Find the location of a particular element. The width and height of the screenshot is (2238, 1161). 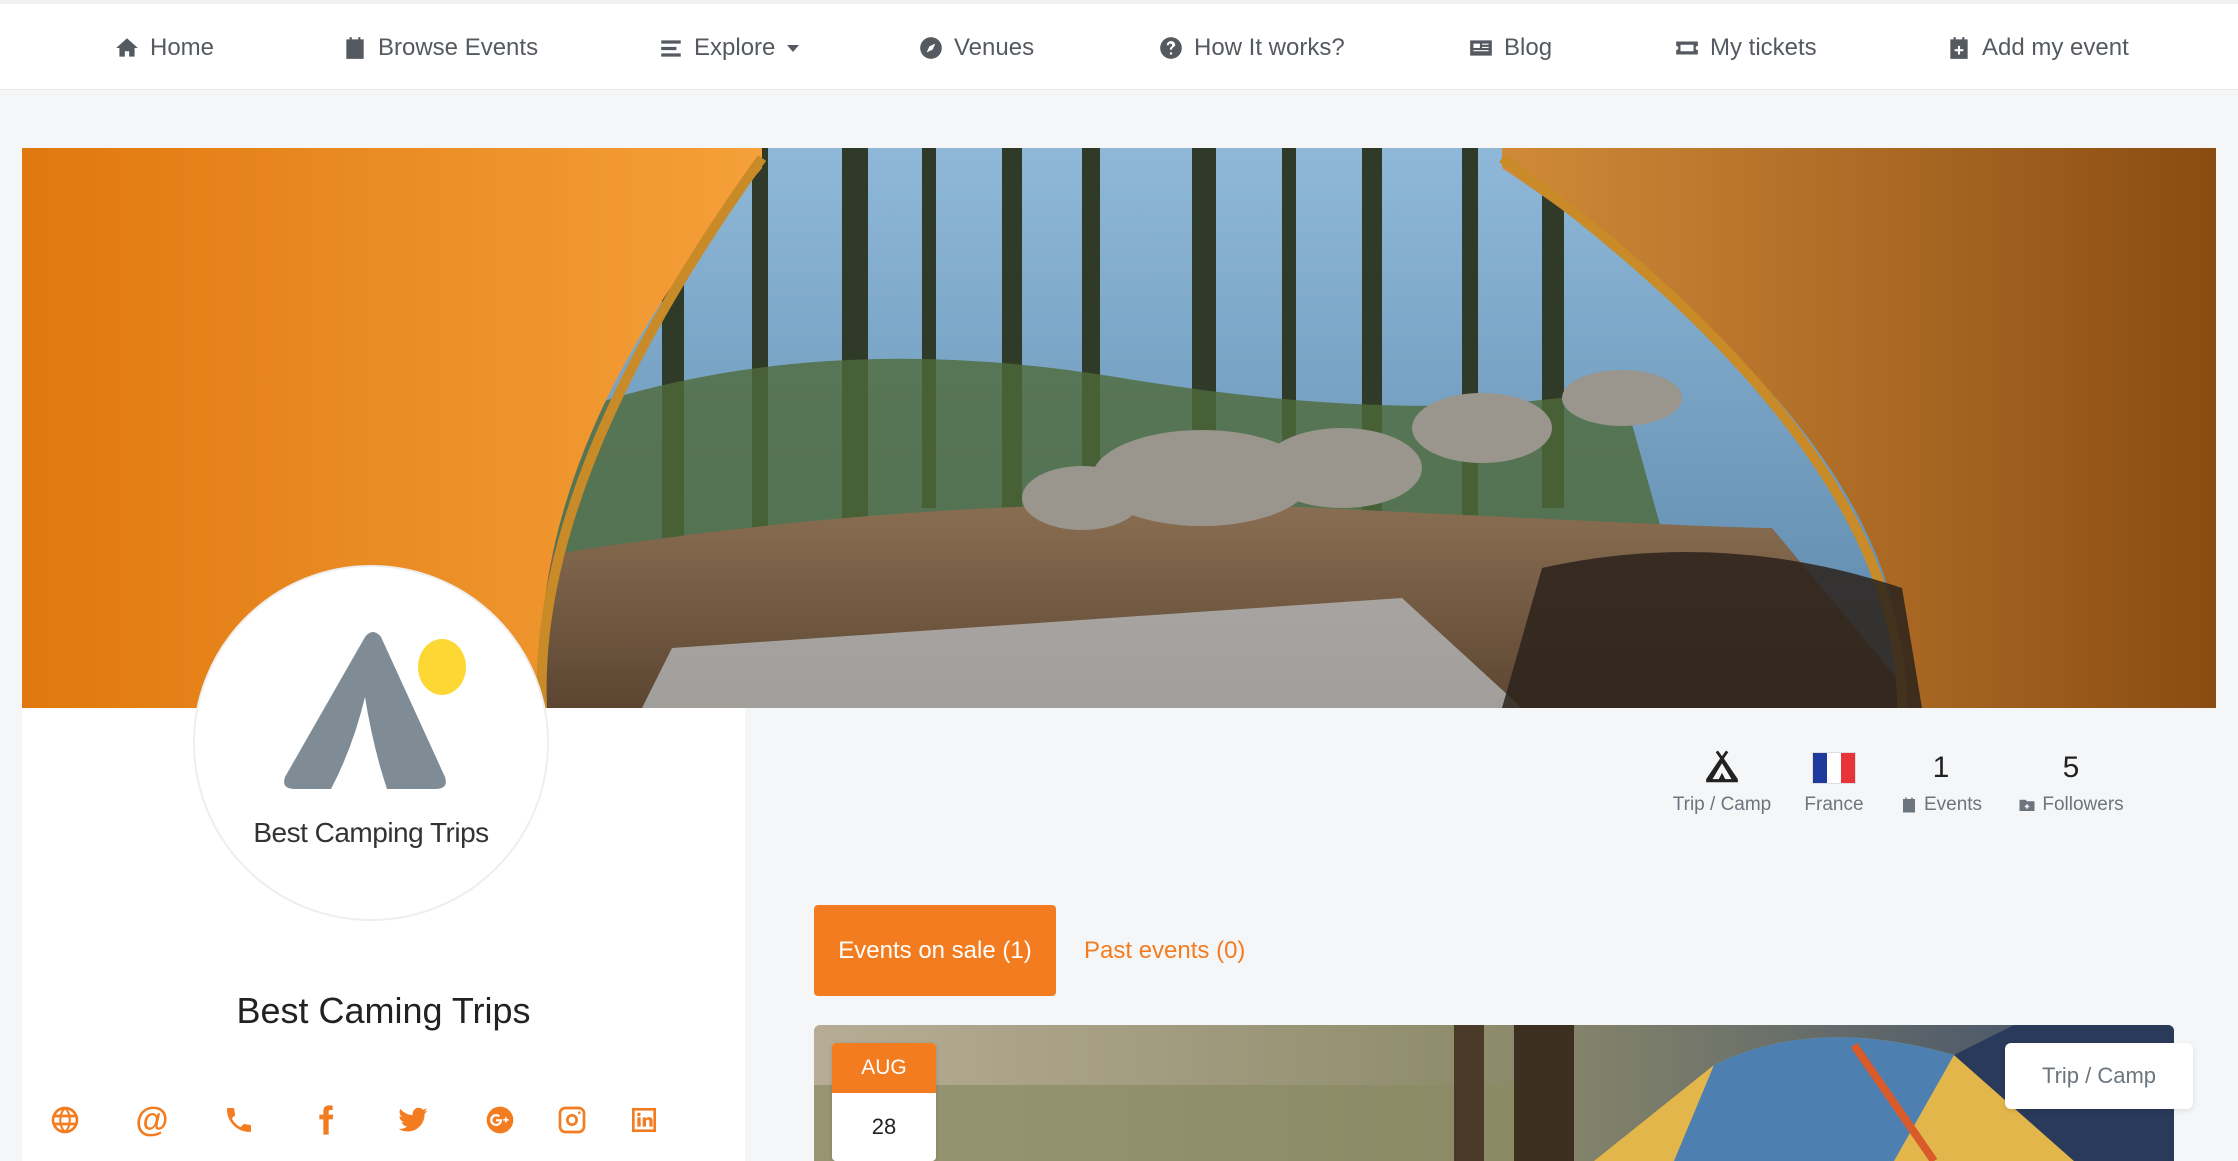

compass-icon is located at coordinates (931, 48).